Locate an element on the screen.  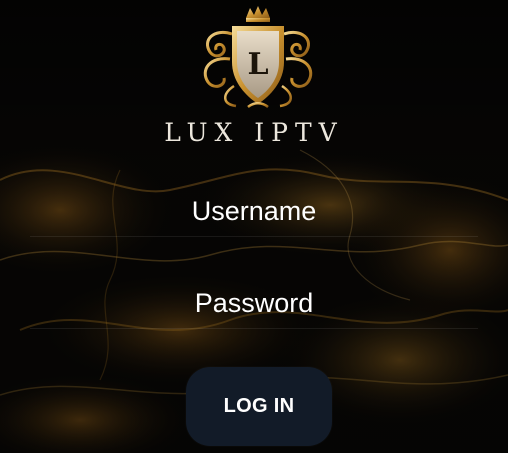
username-underline is located at coordinates (254, 236).